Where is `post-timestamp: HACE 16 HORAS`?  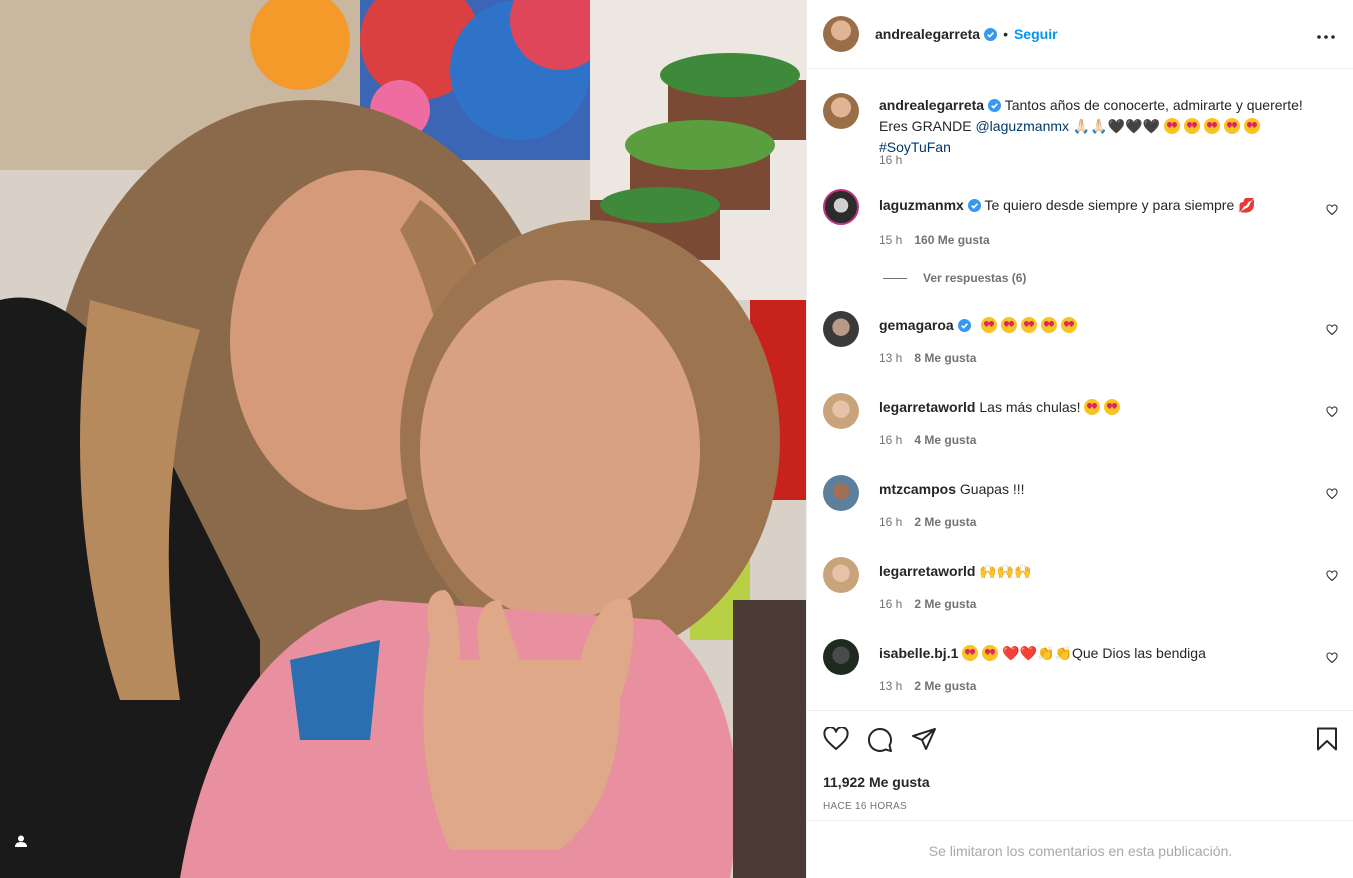 post-timestamp: HACE 16 HORAS is located at coordinates (865, 806).